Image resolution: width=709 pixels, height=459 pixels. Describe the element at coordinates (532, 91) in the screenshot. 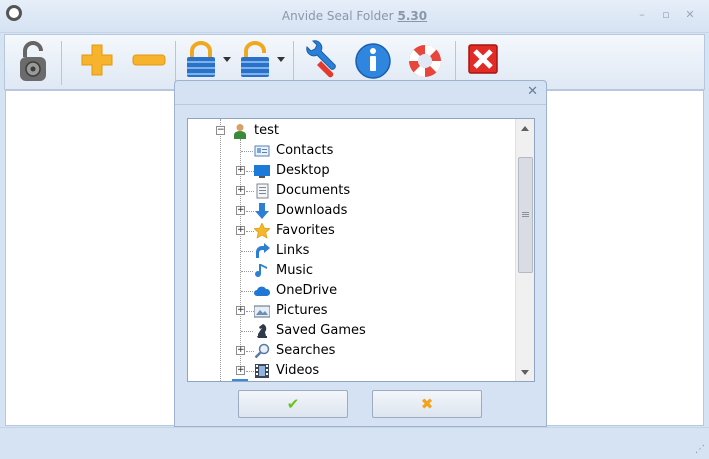

I see `dialog-close-button: ✕` at that location.